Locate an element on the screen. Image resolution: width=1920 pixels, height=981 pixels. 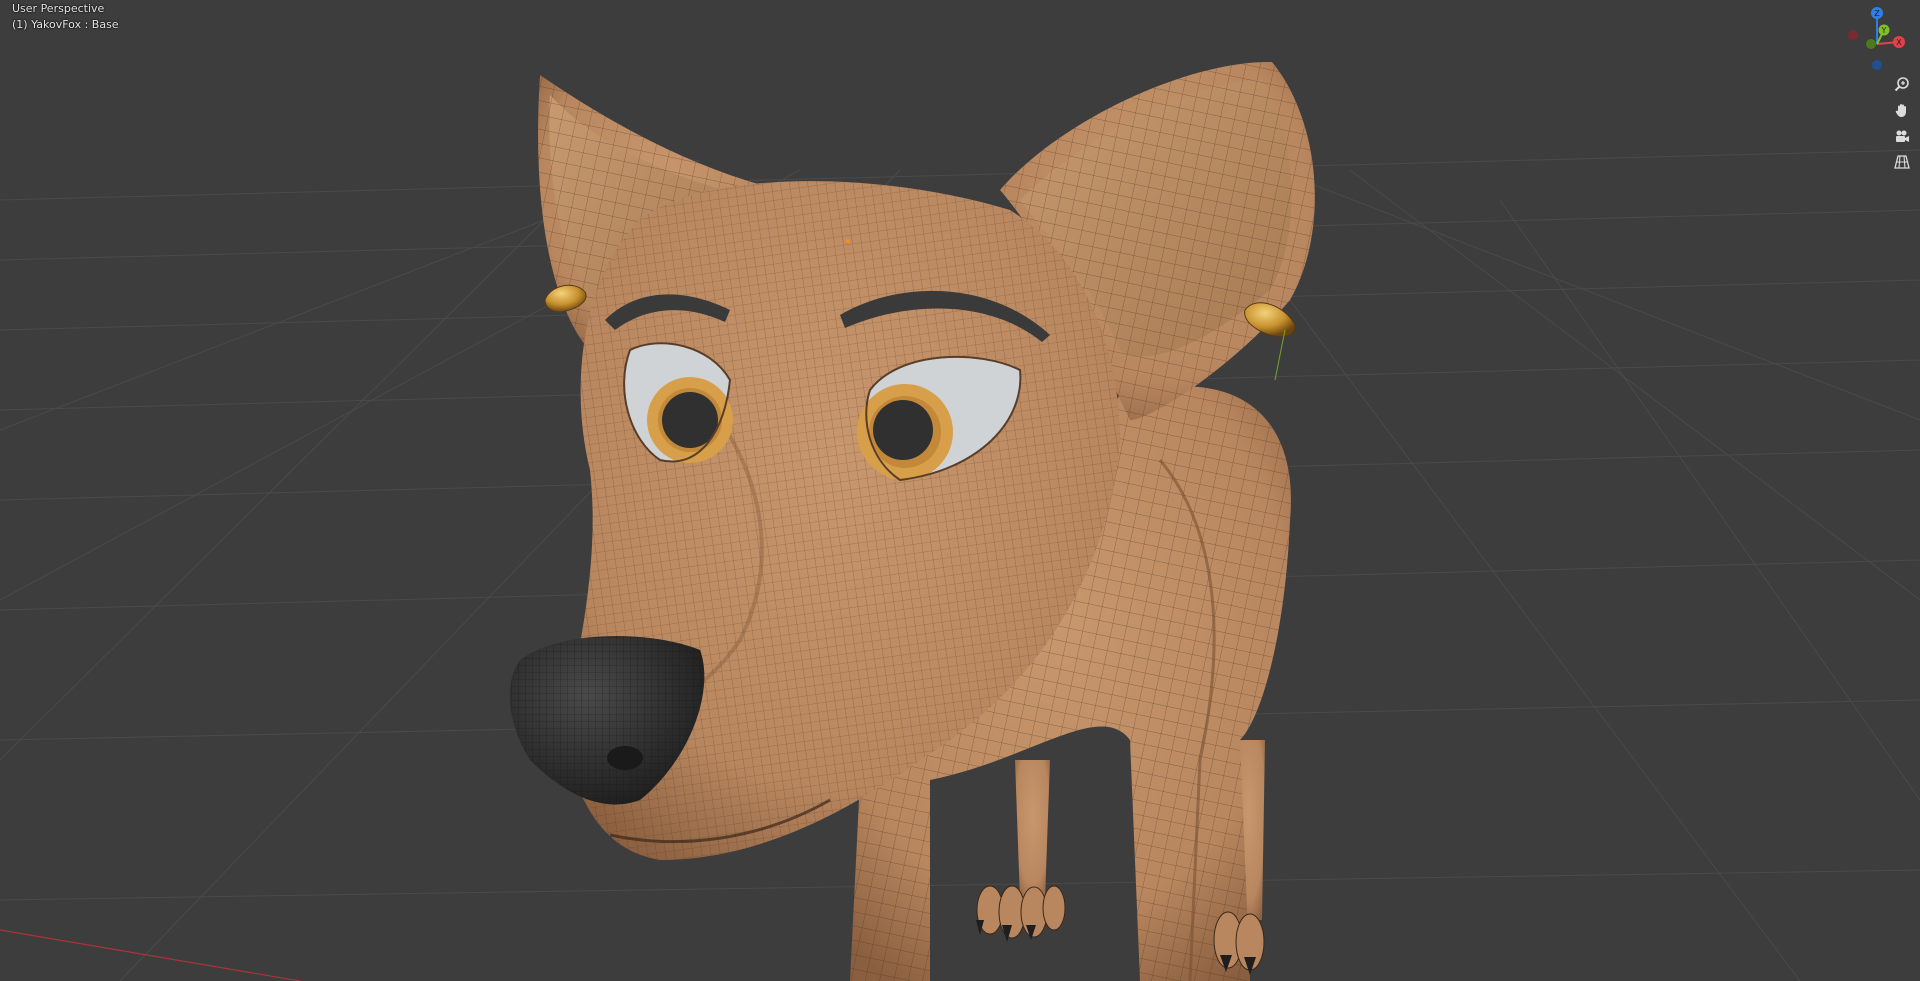
origin-point is located at coordinates (848, 241).